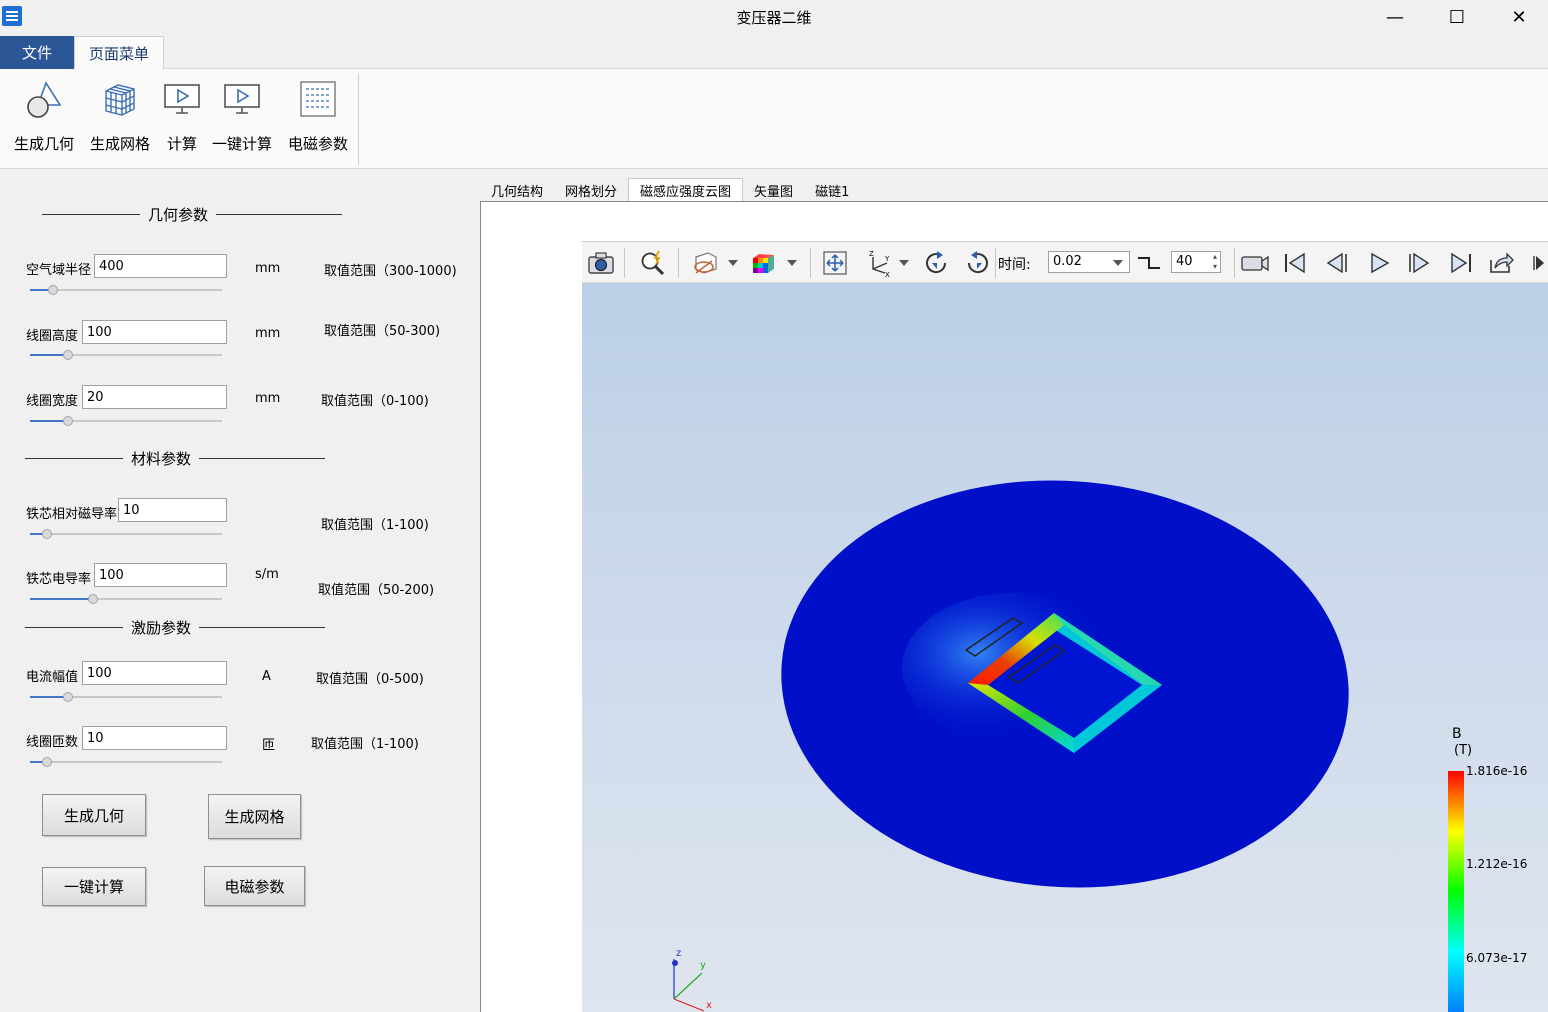 Image resolution: width=1548 pixels, height=1012 pixels. Describe the element at coordinates (370, 679) in the screenshot. I see `param-range: 取值范围（0-500)` at that location.